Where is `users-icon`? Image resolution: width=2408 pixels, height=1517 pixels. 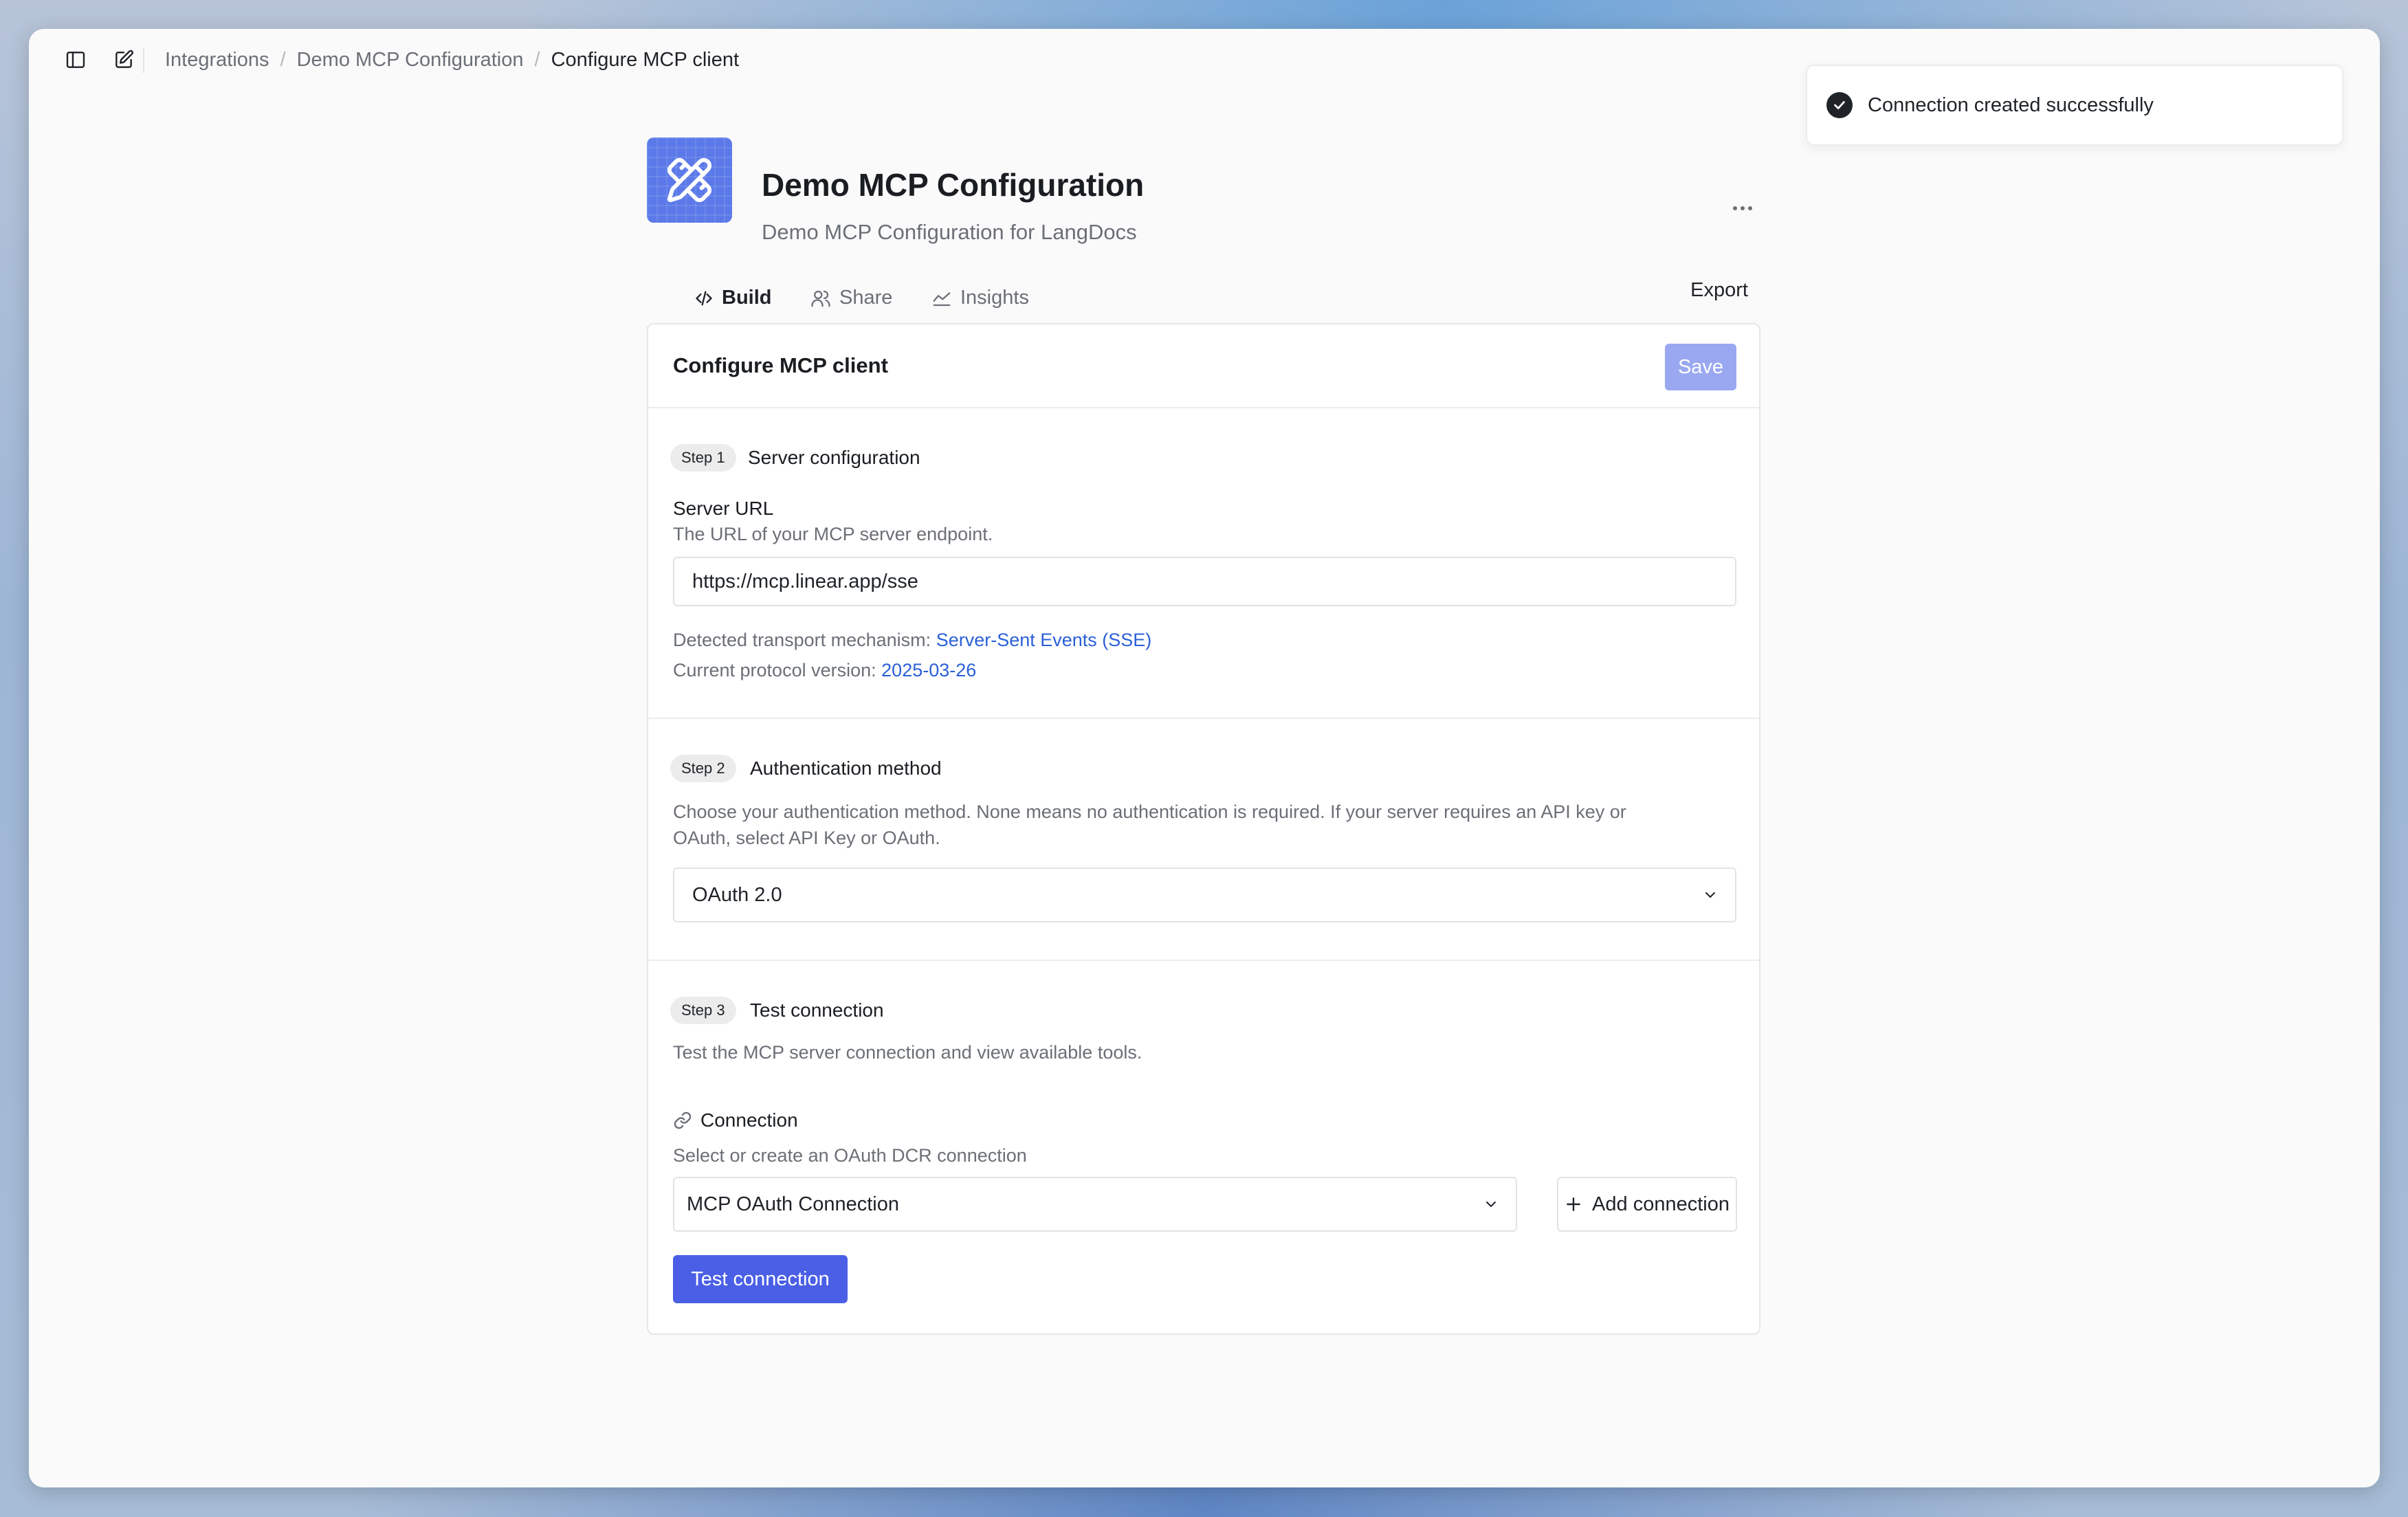
users-icon is located at coordinates (821, 298).